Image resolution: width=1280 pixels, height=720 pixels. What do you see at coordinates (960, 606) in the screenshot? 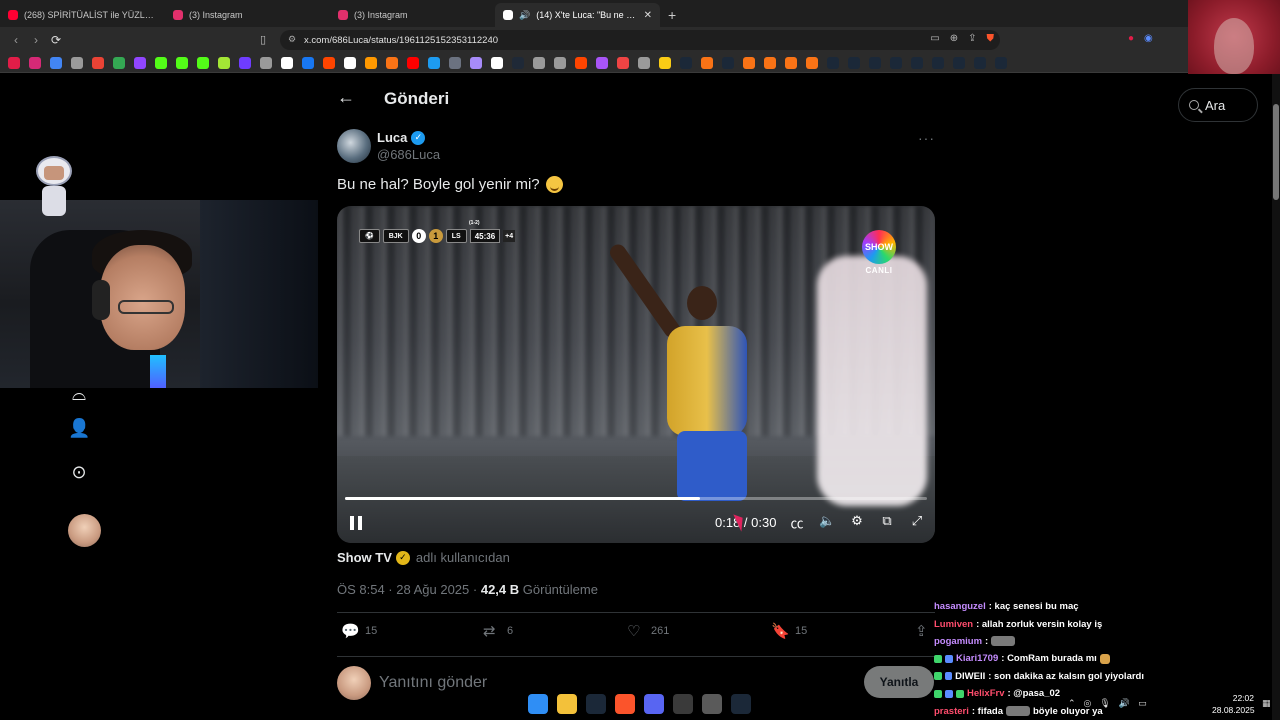
I see `chat-username: hasanguzel` at bounding box center [960, 606].